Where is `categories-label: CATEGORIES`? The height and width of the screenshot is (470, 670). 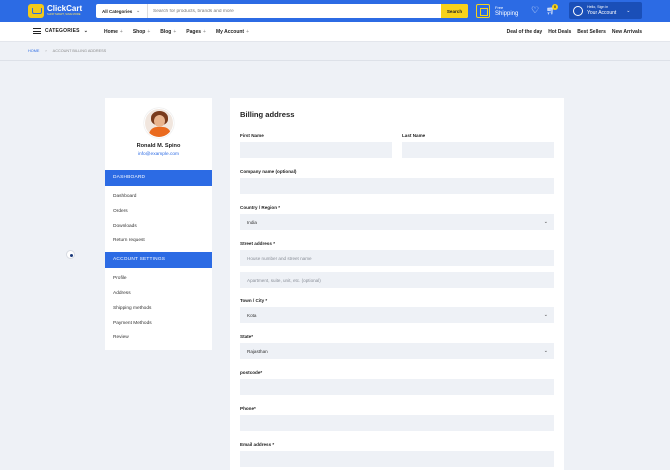
categories-label: CATEGORIES is located at coordinates (62, 31).